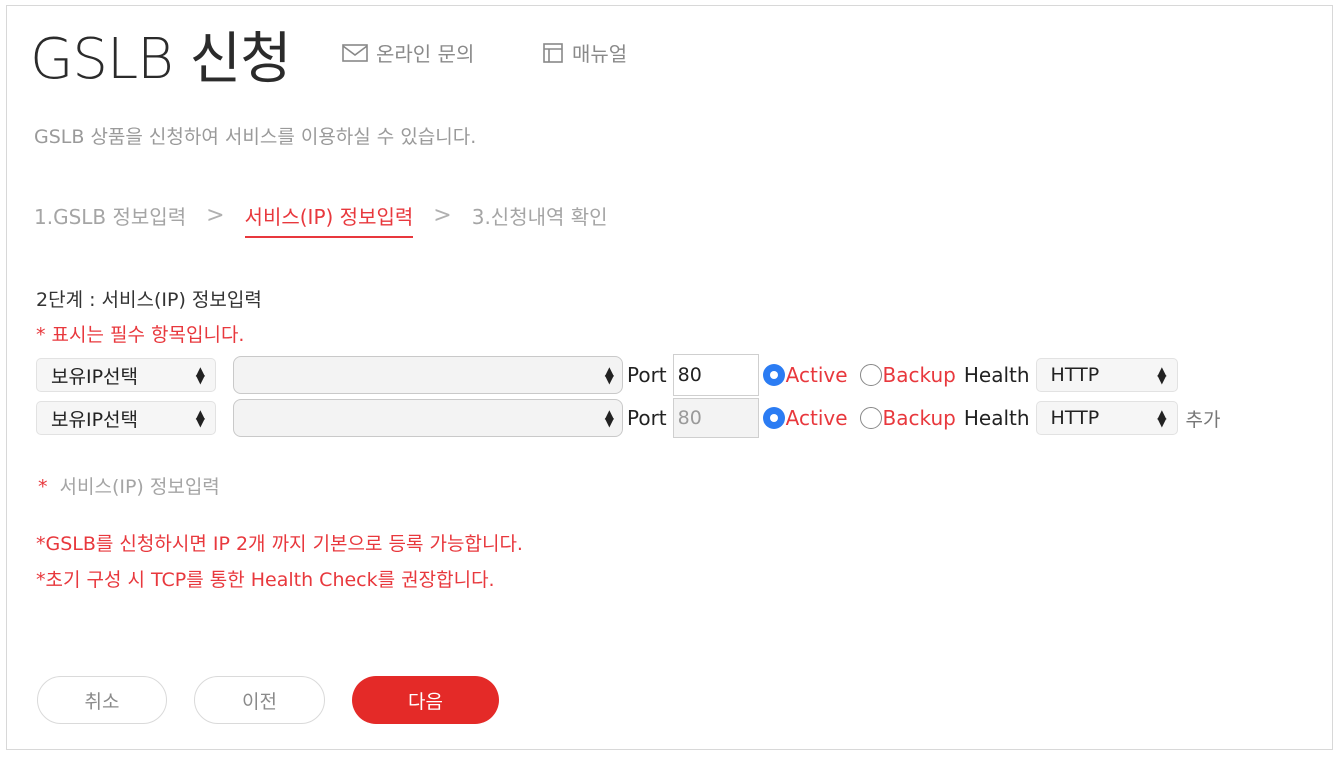 This screenshot has width=1336, height=757. Describe the element at coordinates (110, 217) in the screenshot. I see `step-1: 1.GSLB 정보입력` at that location.